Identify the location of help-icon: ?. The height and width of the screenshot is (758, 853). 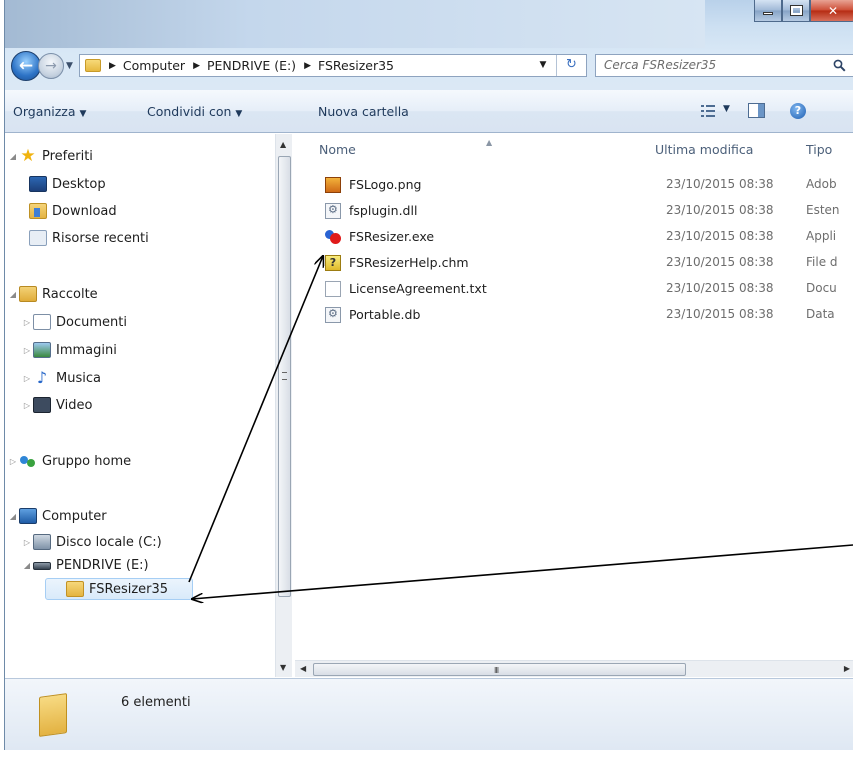
(798, 111).